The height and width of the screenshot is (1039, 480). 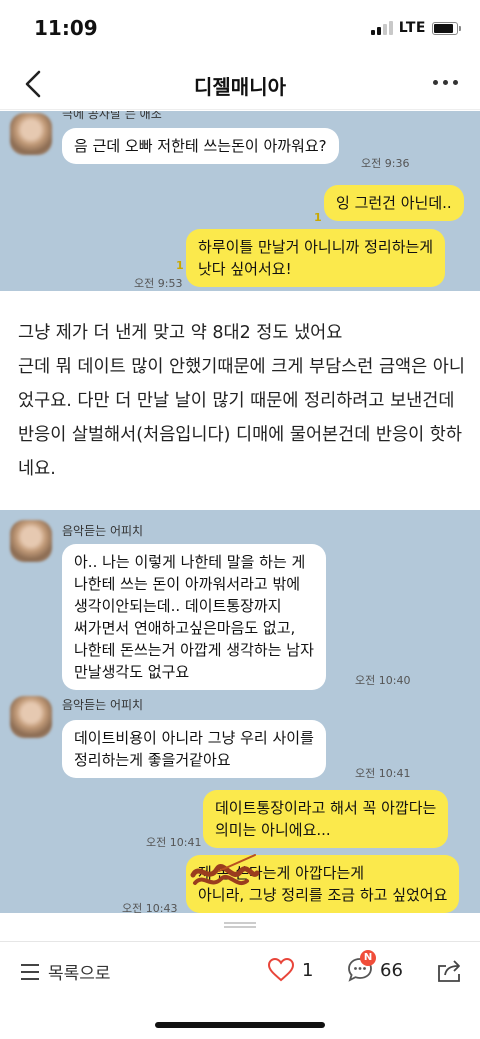 What do you see at coordinates (394, 203) in the screenshot?
I see `chat-message-own: 잉 그런건 아닌데..` at bounding box center [394, 203].